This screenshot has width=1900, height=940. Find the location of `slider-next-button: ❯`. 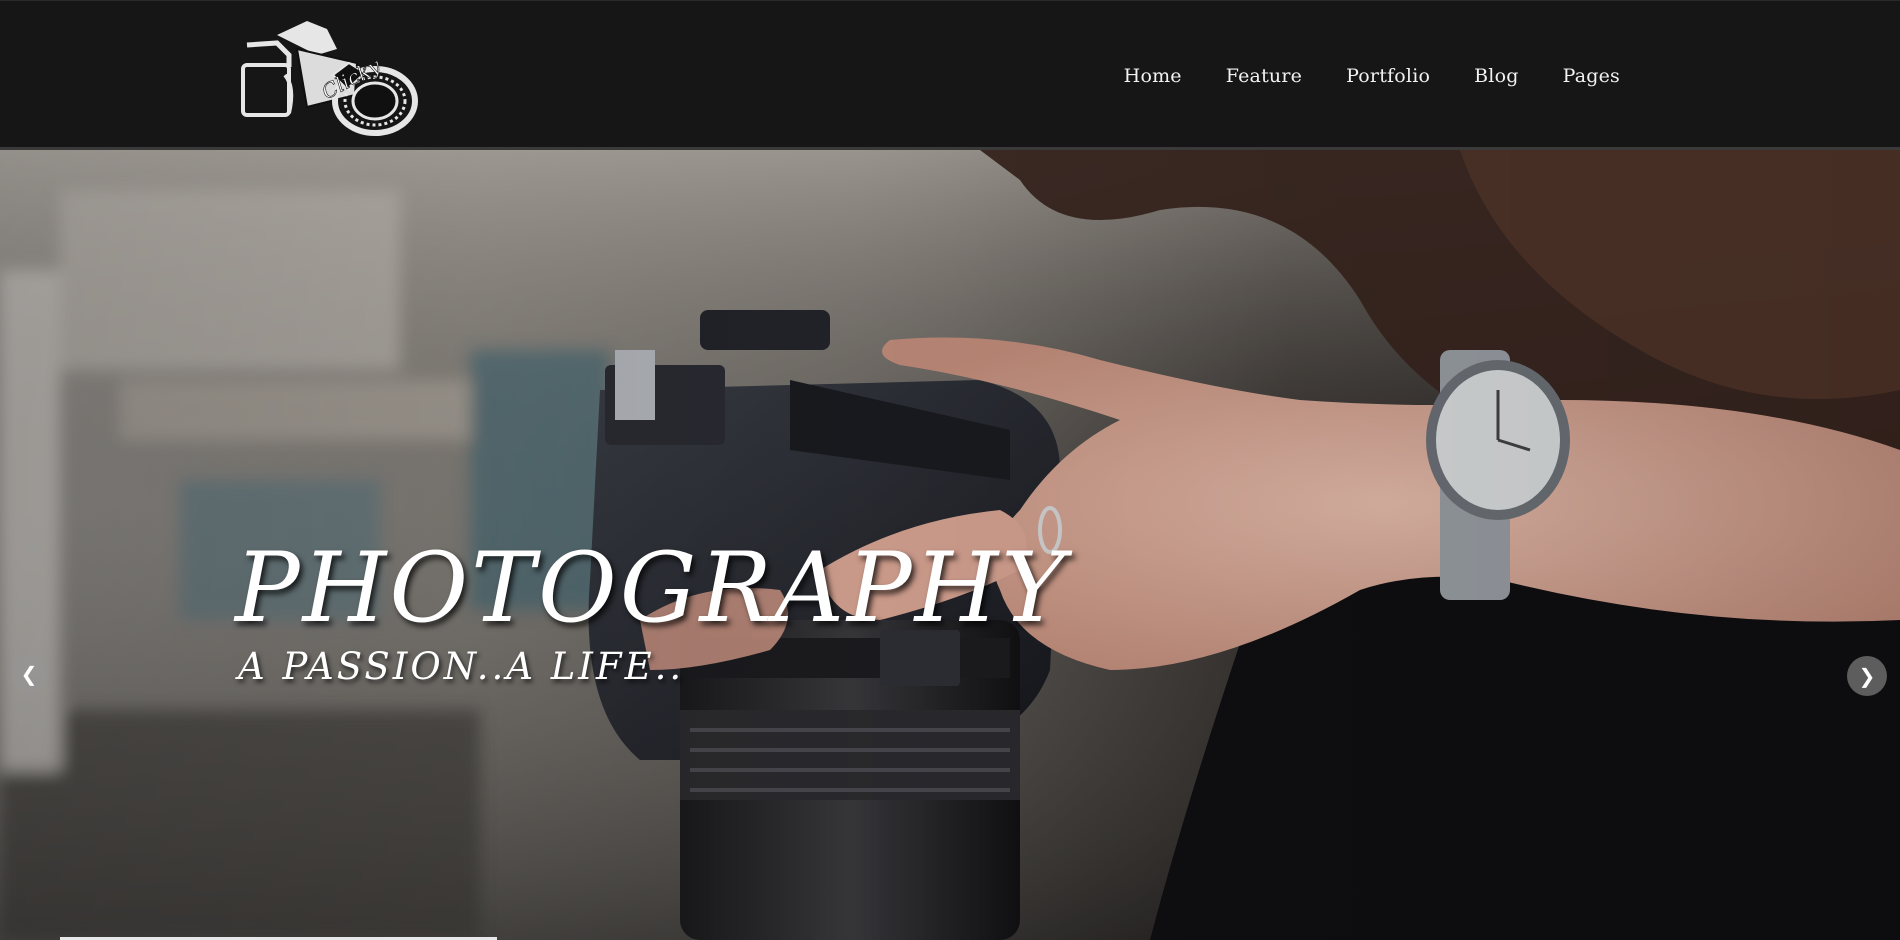

slider-next-button: ❯ is located at coordinates (1867, 676).